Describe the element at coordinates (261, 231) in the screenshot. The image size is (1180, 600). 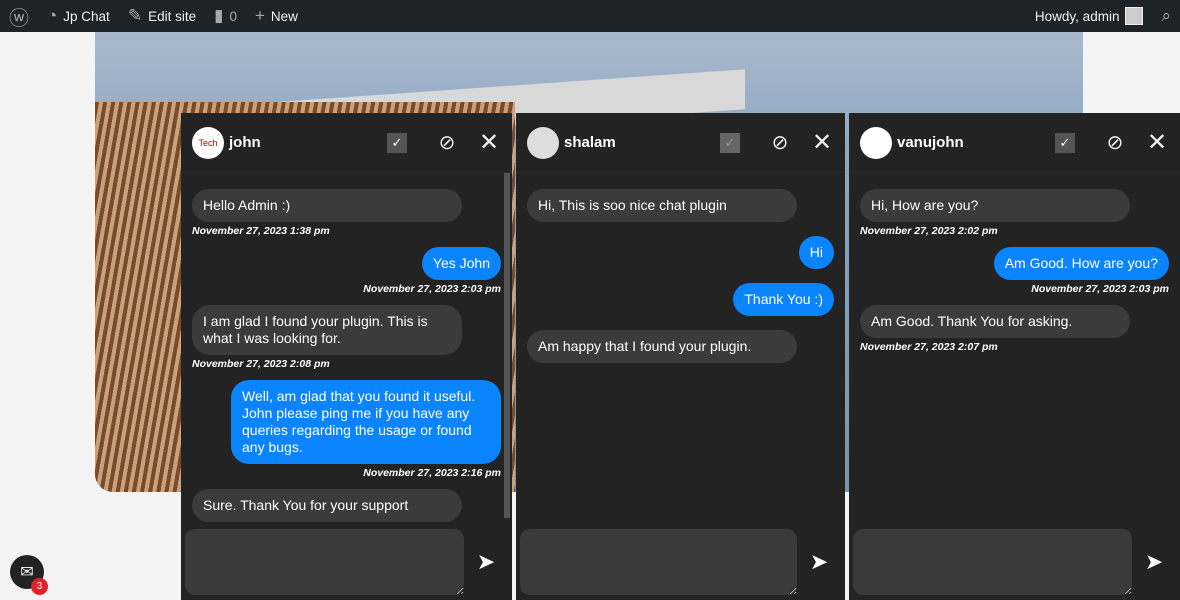
I see `message-time: November 27, 2023 1:38 pm` at that location.